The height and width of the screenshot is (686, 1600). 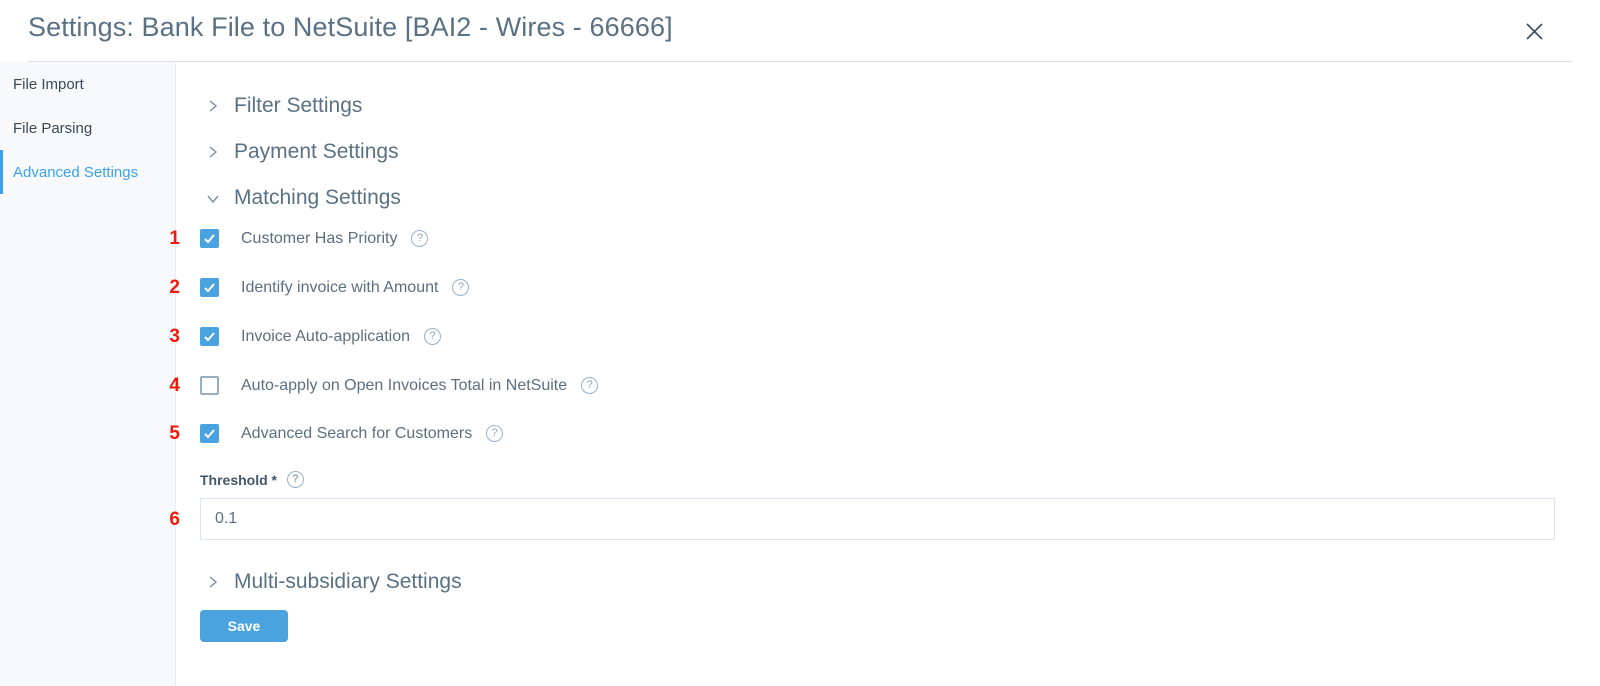 What do you see at coordinates (319, 238) in the screenshot?
I see `checkbox-label: Customer Has Priority` at bounding box center [319, 238].